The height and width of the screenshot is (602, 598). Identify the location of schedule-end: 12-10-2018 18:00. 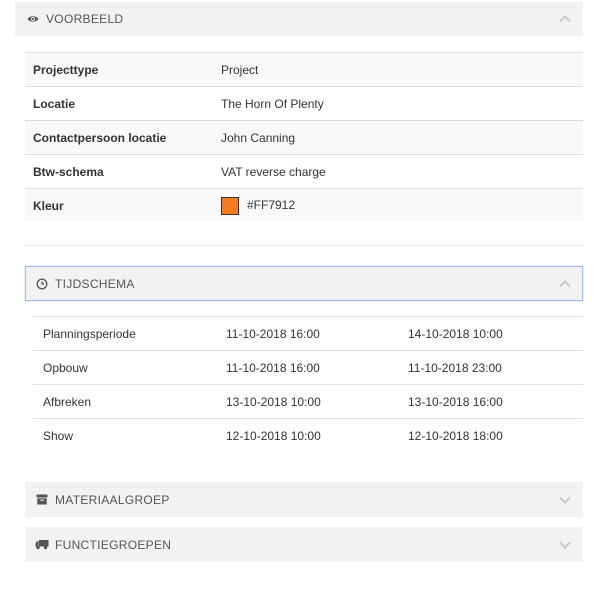
(495, 435).